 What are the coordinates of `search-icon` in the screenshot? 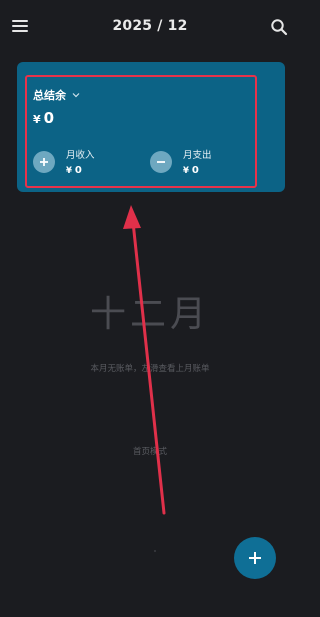 It's located at (279, 27).